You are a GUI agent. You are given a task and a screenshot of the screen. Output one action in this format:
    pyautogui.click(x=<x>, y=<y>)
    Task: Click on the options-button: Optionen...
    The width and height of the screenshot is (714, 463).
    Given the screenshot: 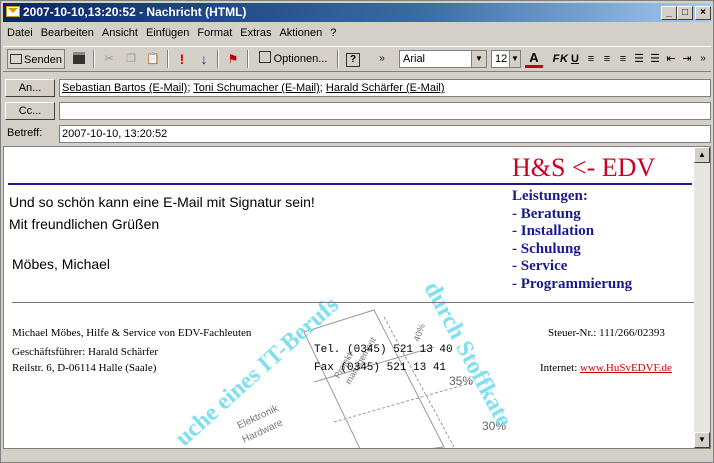 What is the action you would take?
    pyautogui.click(x=293, y=59)
    